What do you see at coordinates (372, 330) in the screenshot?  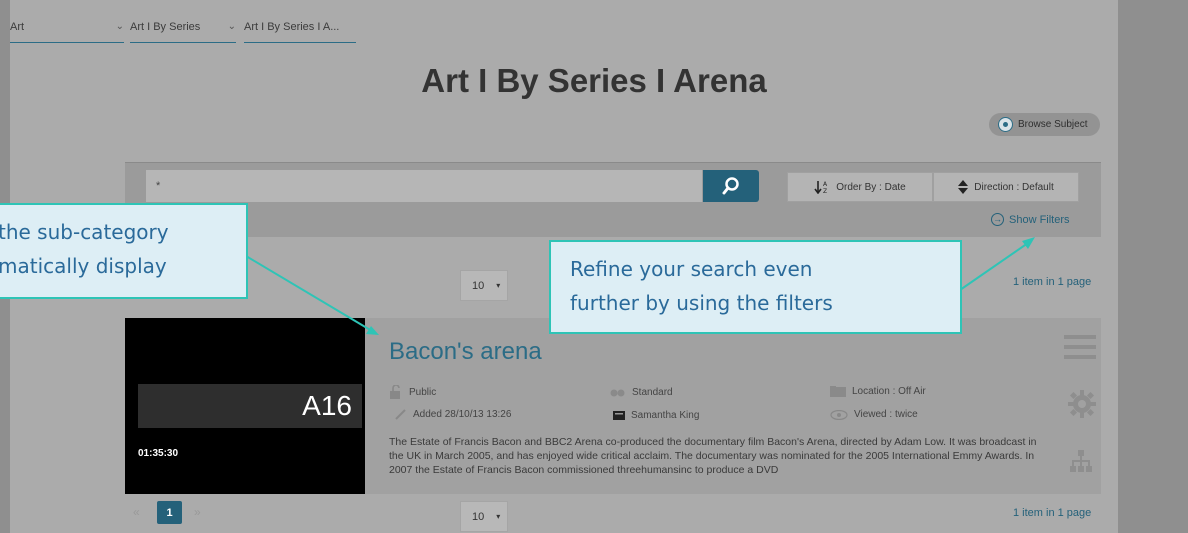 I see `callout-arrowhead-left` at bounding box center [372, 330].